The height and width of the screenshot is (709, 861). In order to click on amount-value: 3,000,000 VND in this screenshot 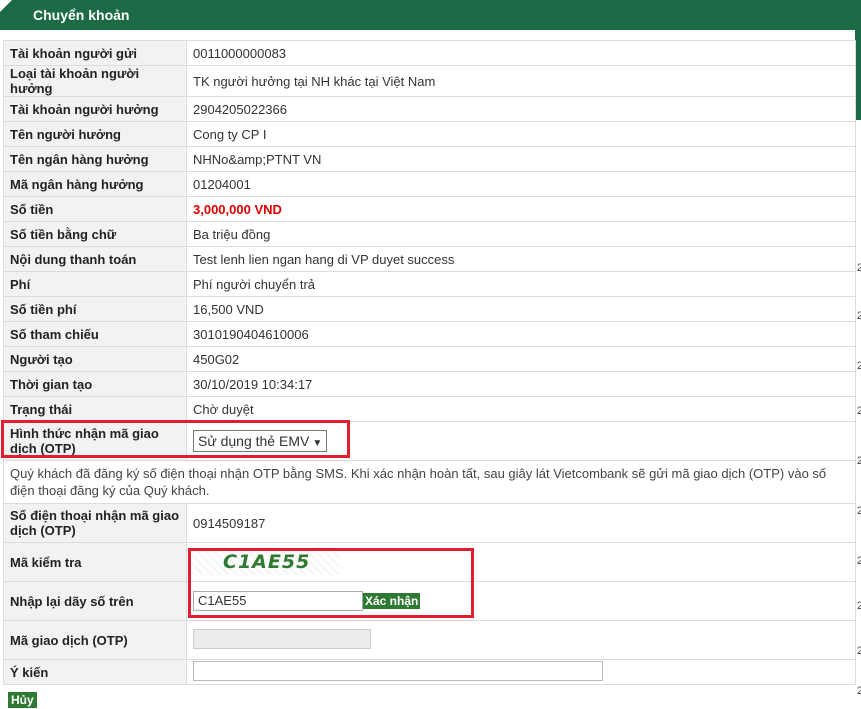, I will do `click(237, 209)`.